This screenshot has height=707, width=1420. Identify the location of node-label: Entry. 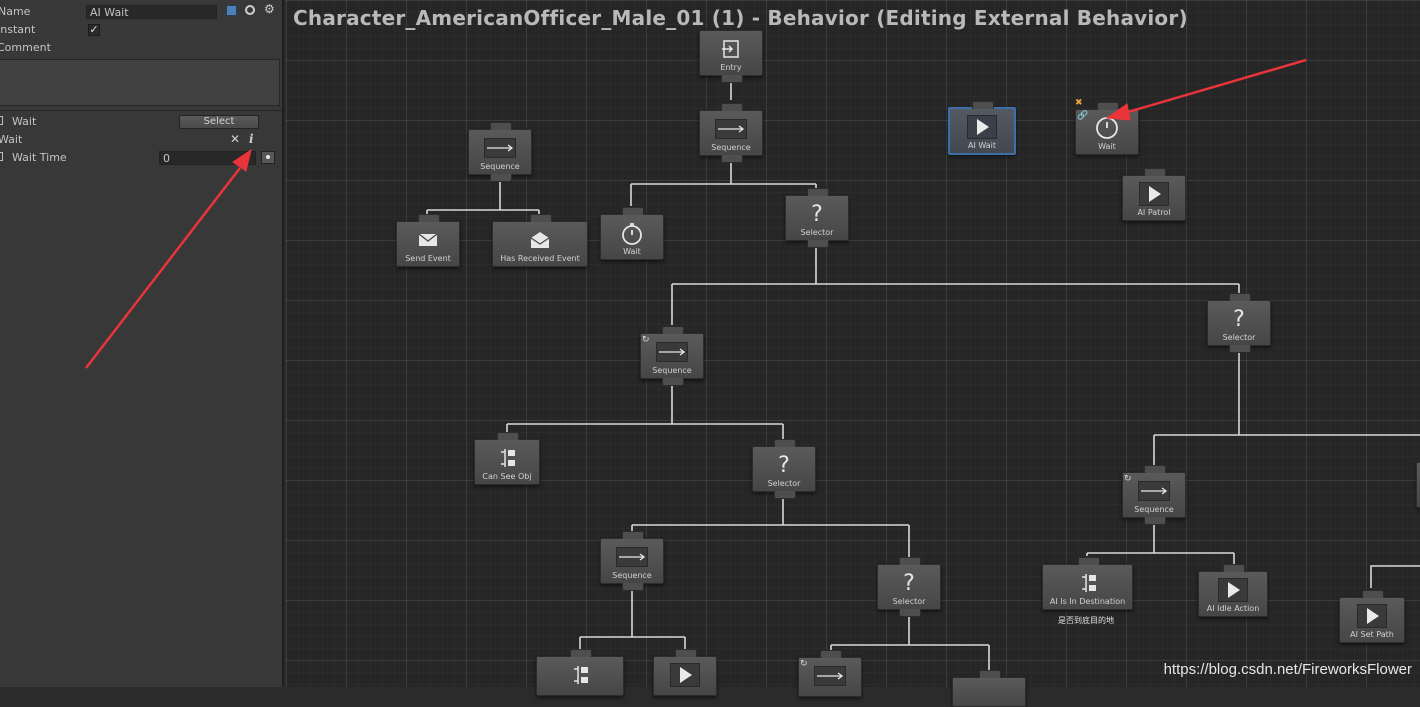
(731, 67).